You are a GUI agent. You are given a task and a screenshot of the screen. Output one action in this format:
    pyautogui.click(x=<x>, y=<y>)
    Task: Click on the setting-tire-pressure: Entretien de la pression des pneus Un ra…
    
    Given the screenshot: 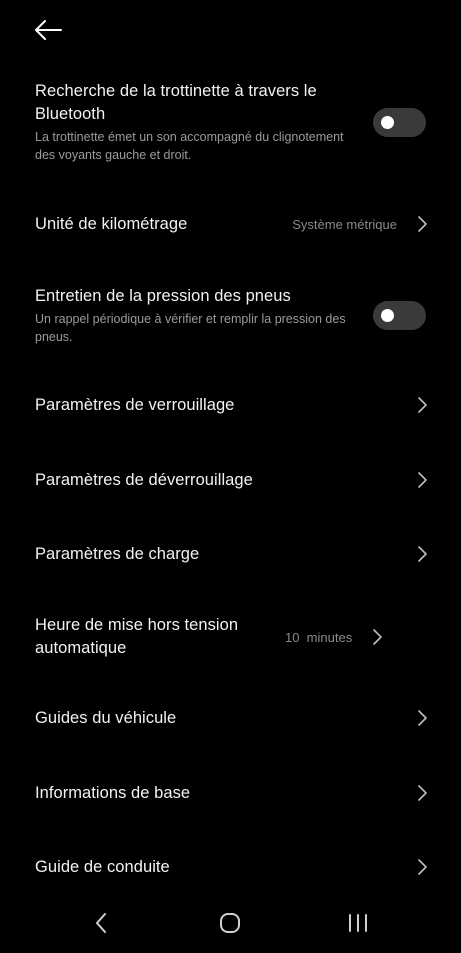 What is the action you would take?
    pyautogui.click(x=230, y=315)
    